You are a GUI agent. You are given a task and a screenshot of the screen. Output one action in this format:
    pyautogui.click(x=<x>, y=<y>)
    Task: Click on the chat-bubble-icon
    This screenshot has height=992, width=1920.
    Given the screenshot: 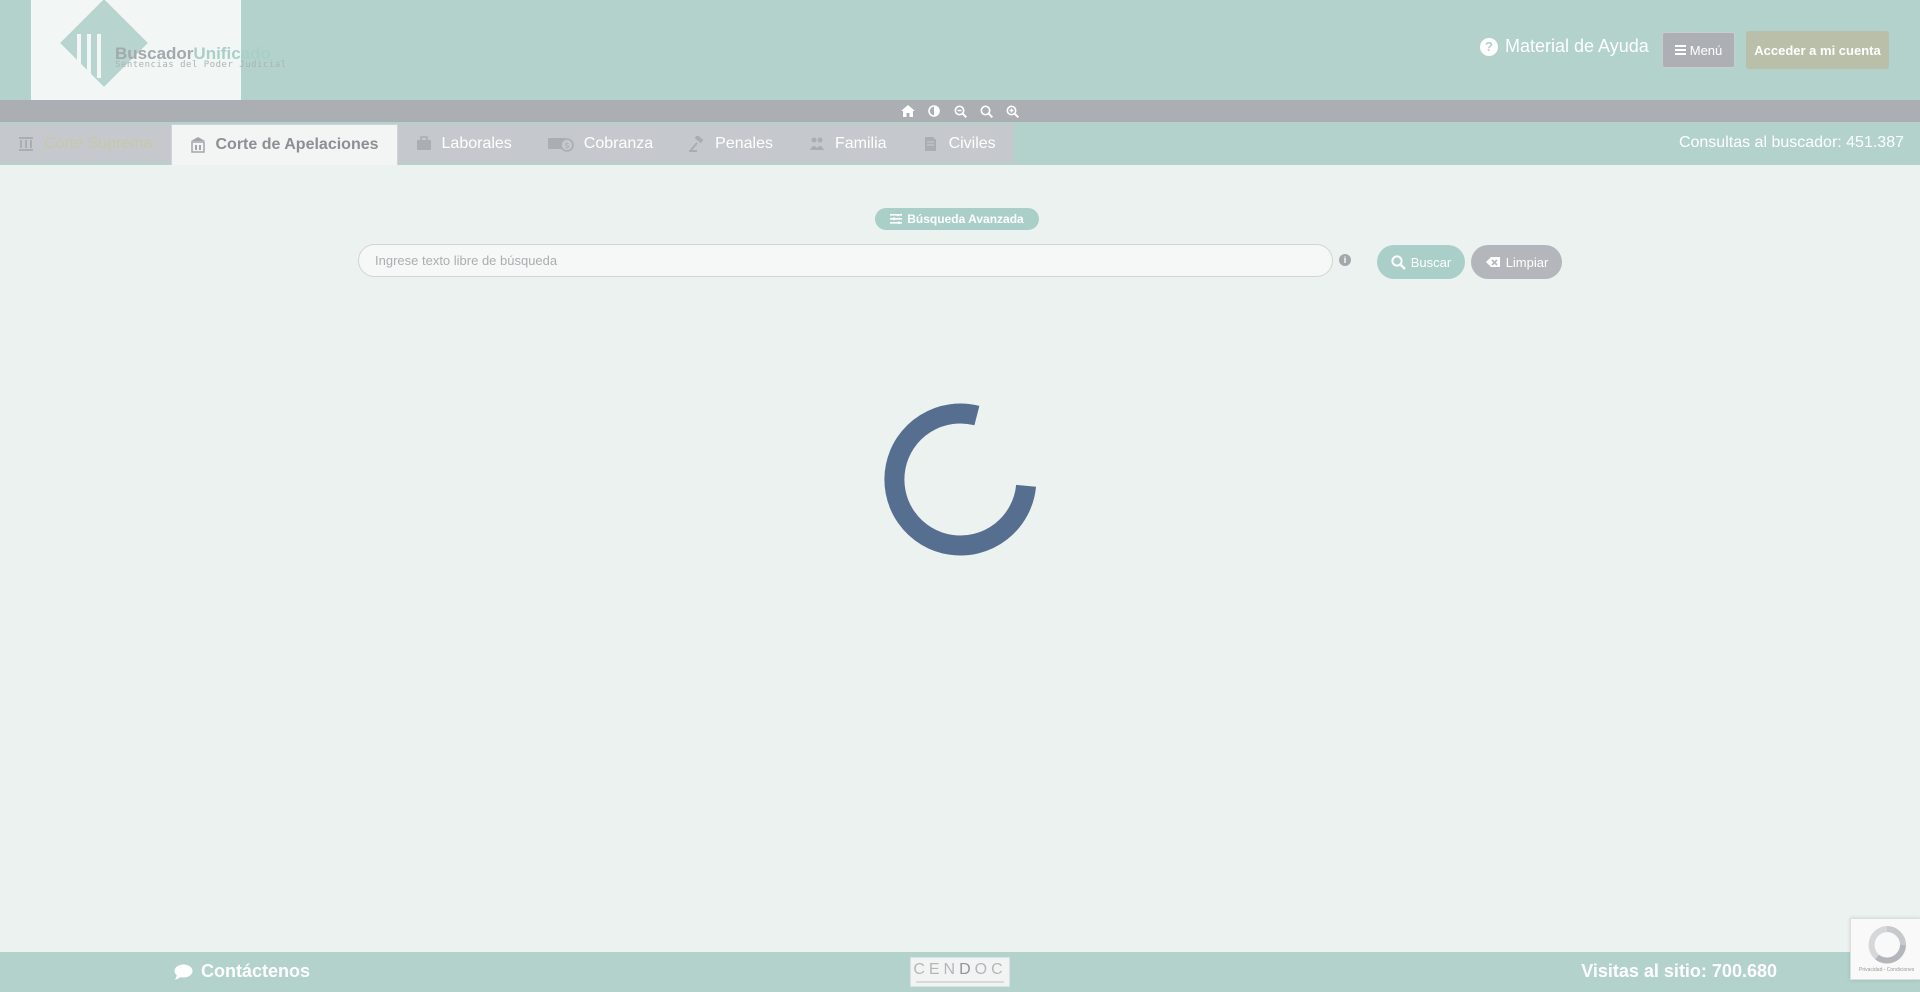 What is the action you would take?
    pyautogui.click(x=183, y=972)
    